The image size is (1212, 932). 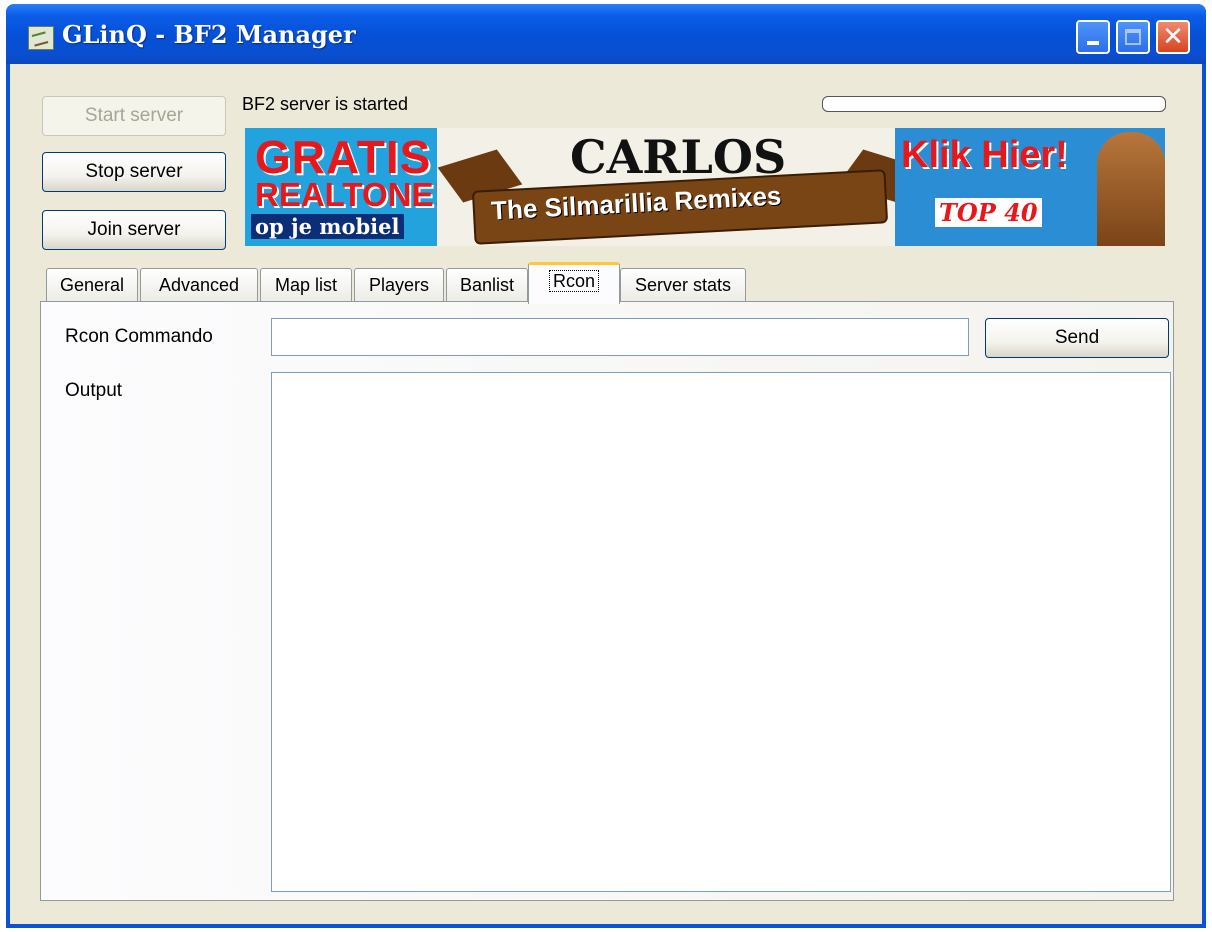 I want to click on start-server-button: Start server, so click(x=134, y=116).